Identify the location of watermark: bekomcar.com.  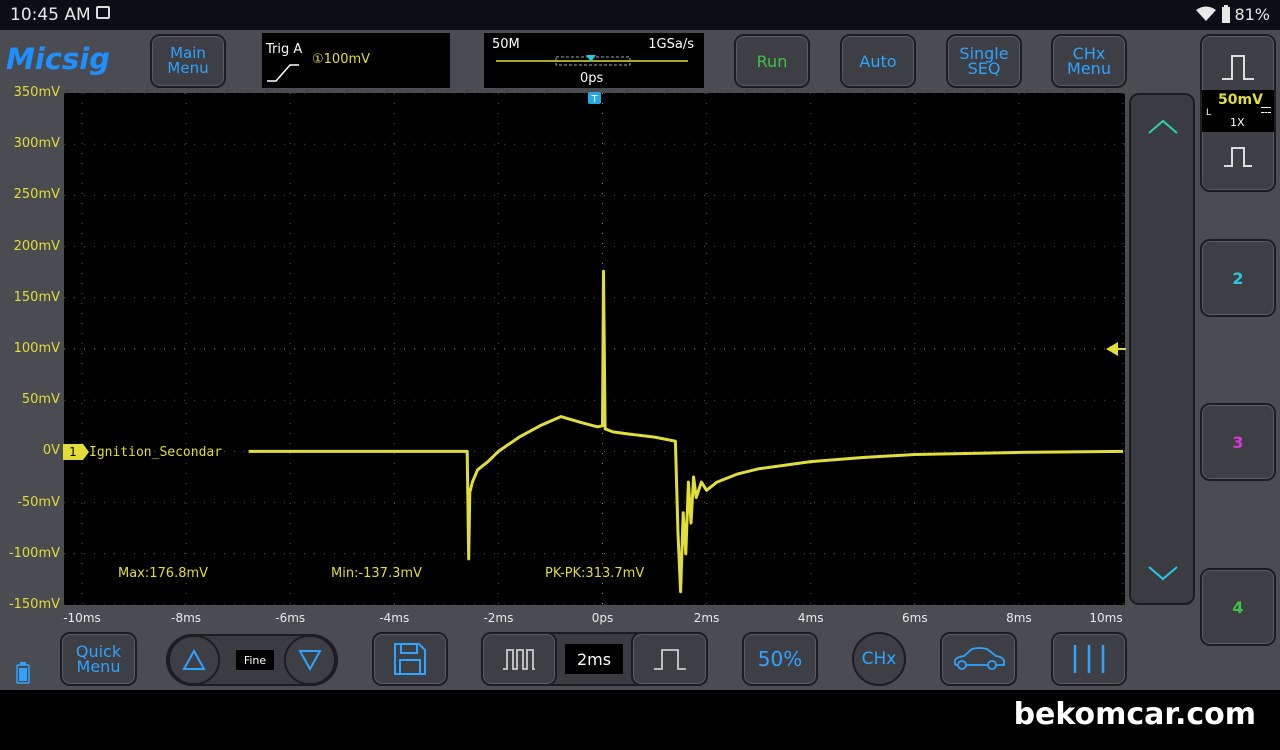
(1134, 714).